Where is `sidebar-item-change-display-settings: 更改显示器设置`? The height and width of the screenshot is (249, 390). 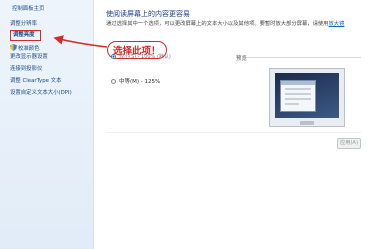
sidebar-item-change-display-settings: 更改显示器设置 is located at coordinates (29, 57).